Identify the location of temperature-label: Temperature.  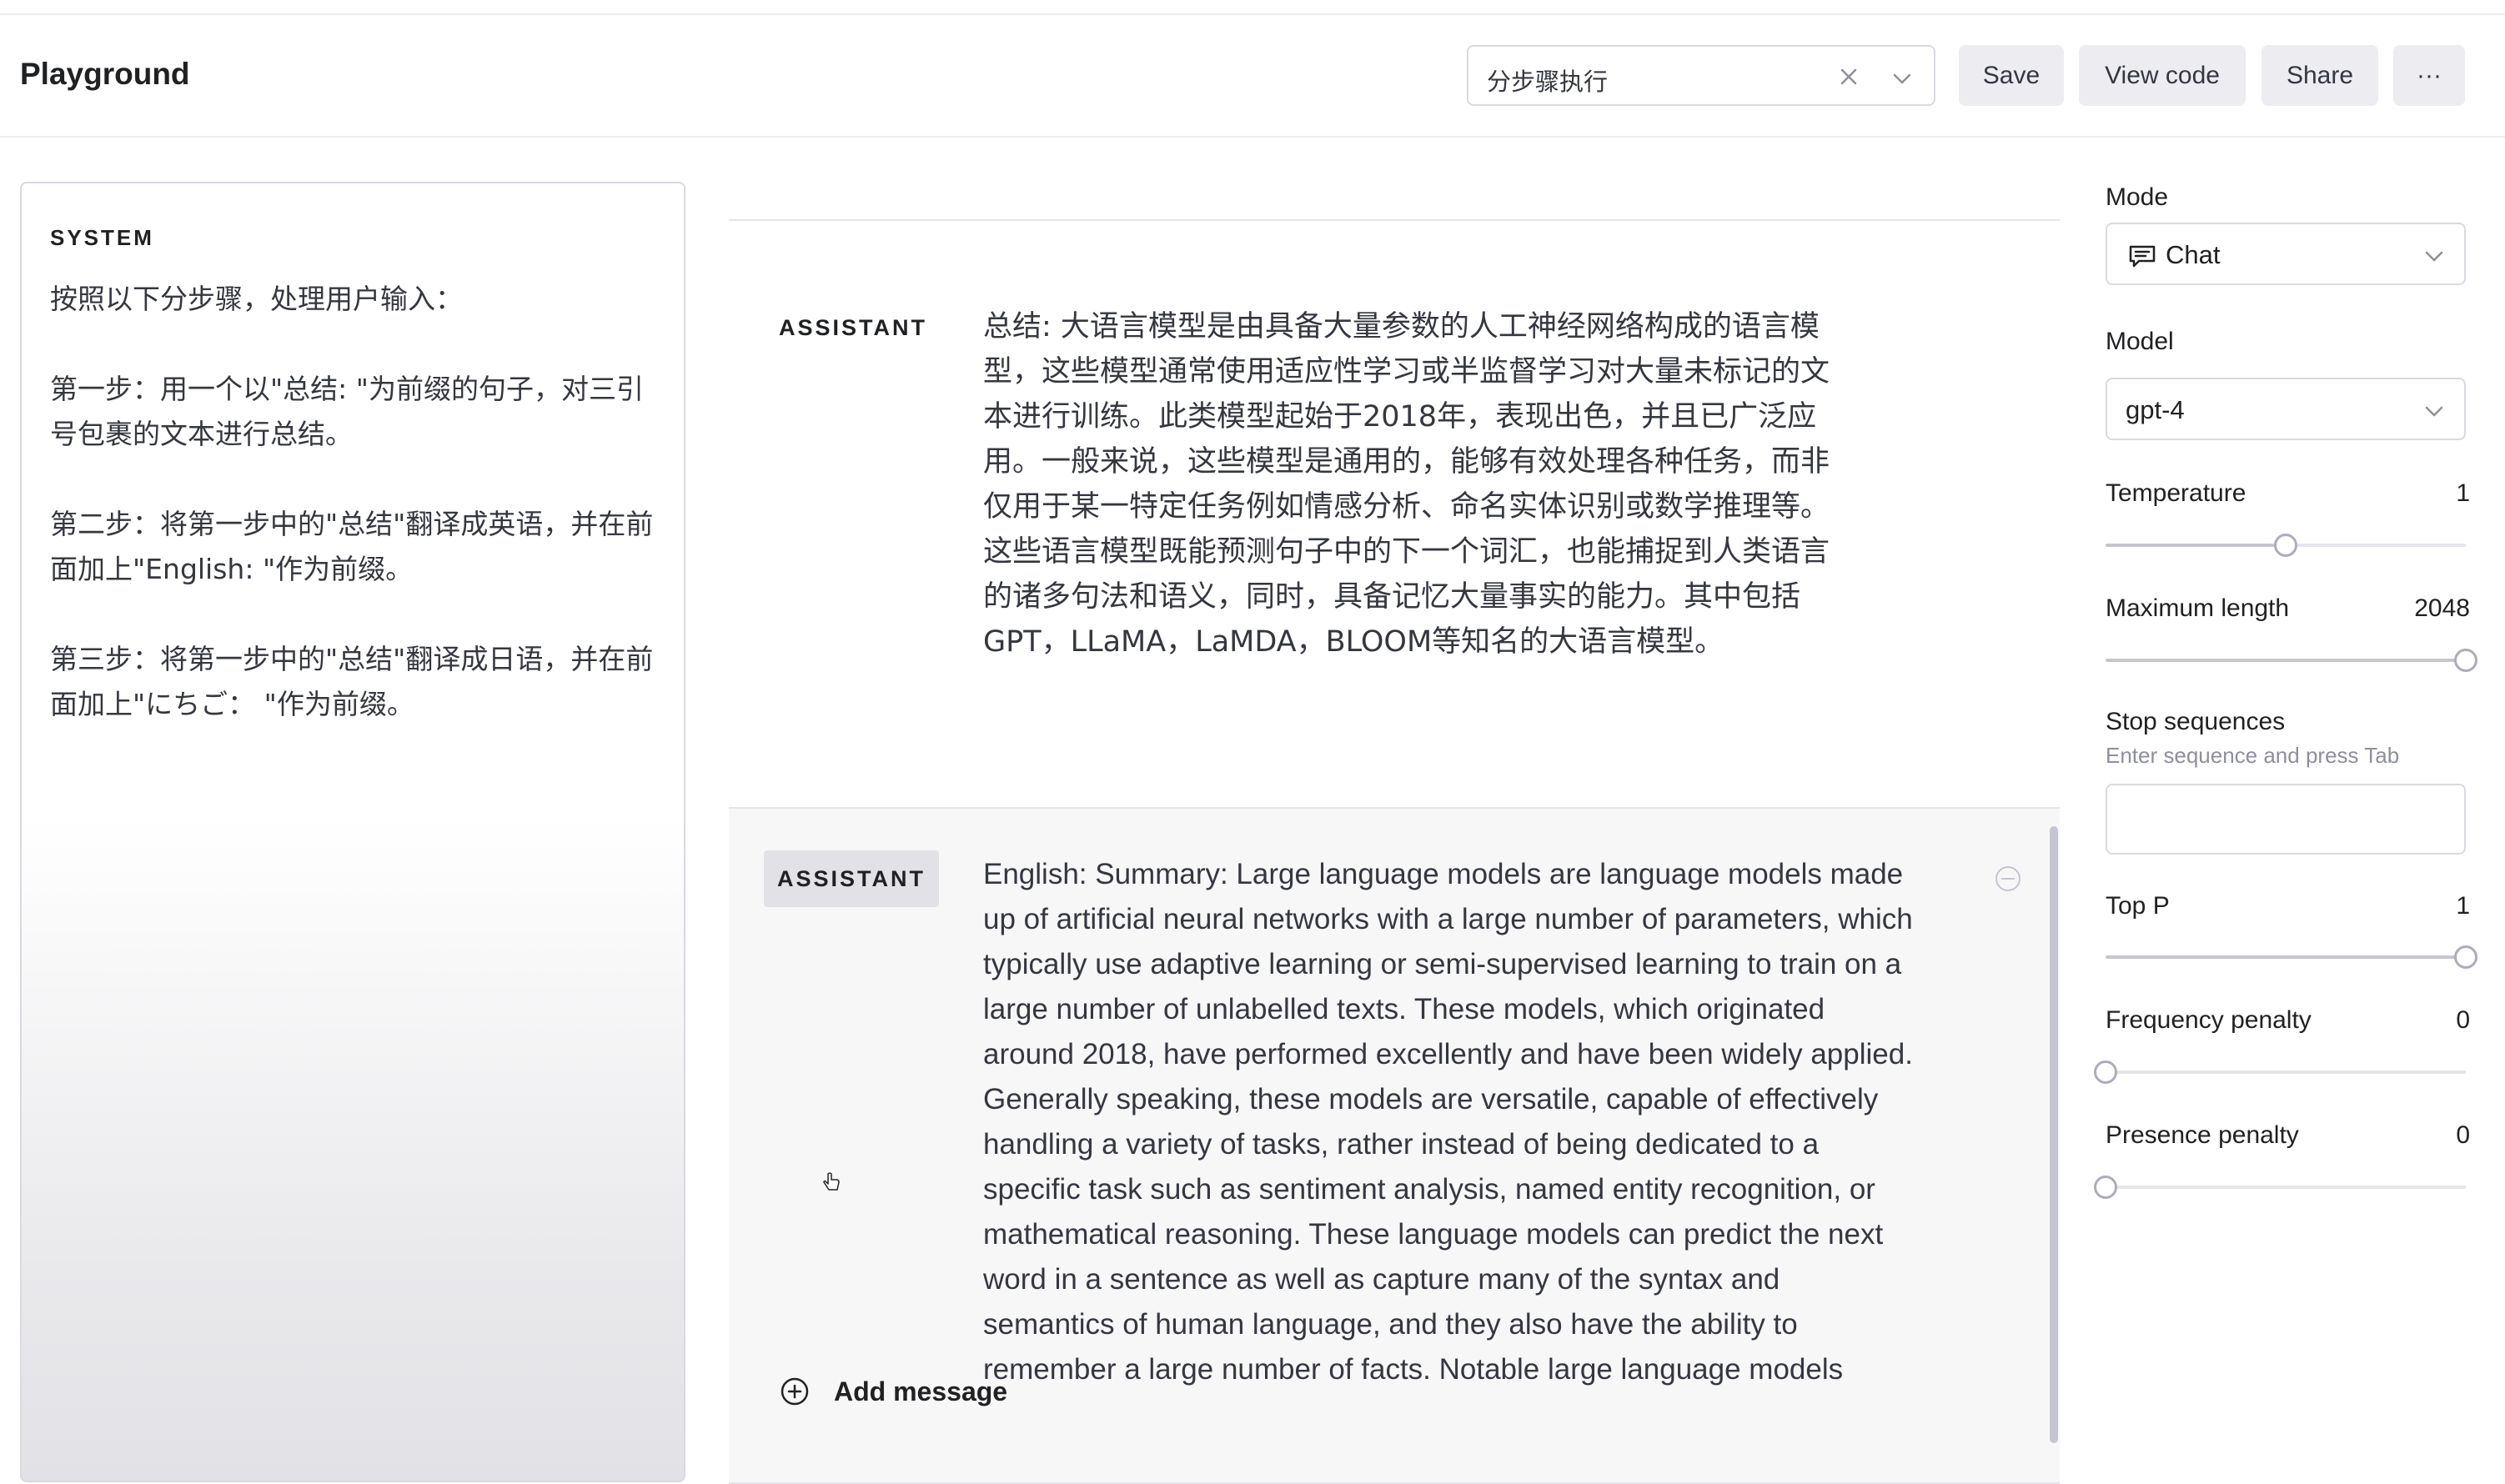
(2176, 493).